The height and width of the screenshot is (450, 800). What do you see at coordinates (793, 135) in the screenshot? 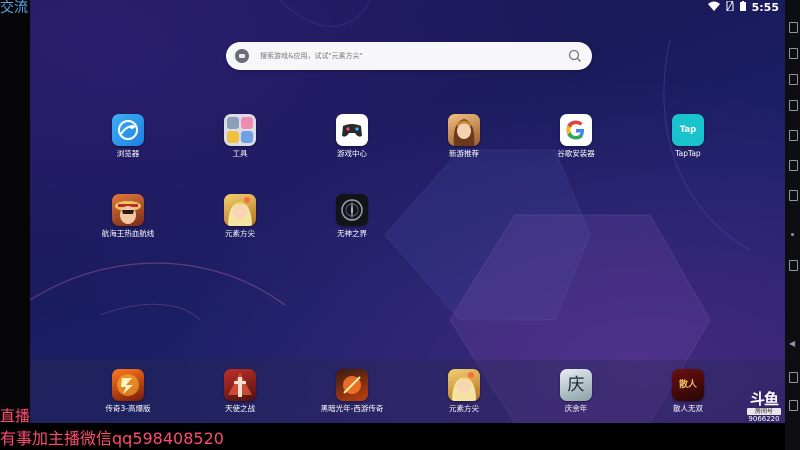
I see `toolbar-apk-icon` at bounding box center [793, 135].